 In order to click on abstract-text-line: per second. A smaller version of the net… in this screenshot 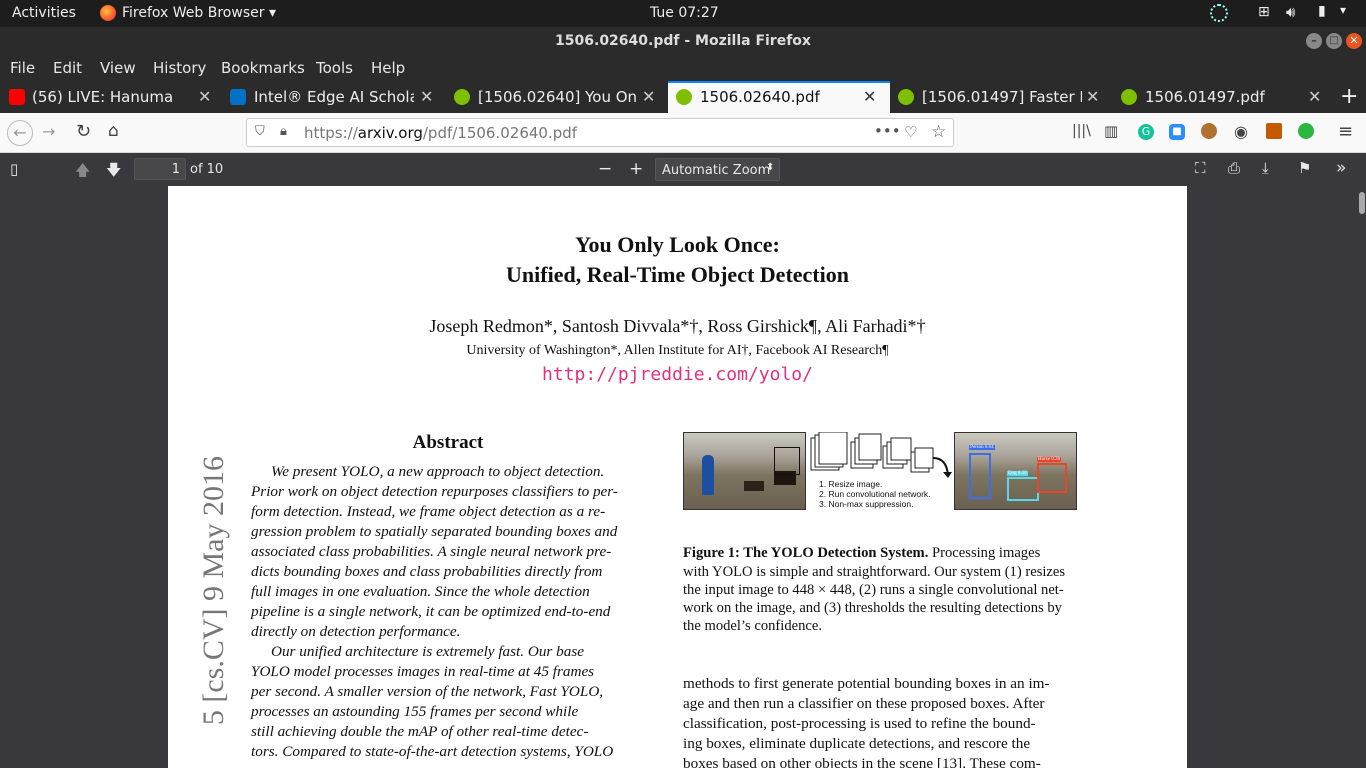, I will do `click(427, 691)`.